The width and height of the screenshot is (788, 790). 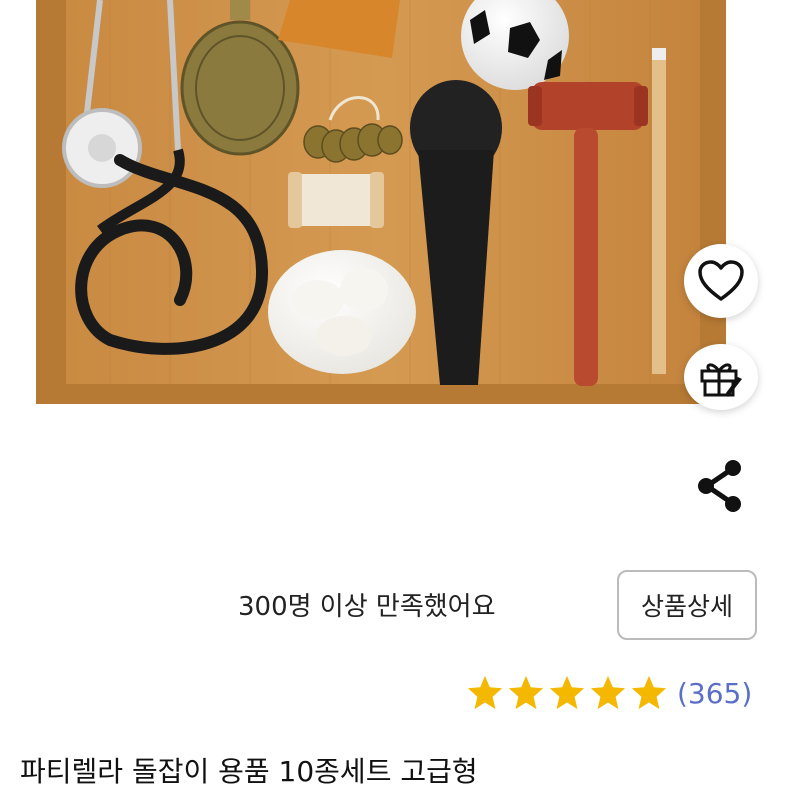 I want to click on wishlist-button, so click(x=721, y=281).